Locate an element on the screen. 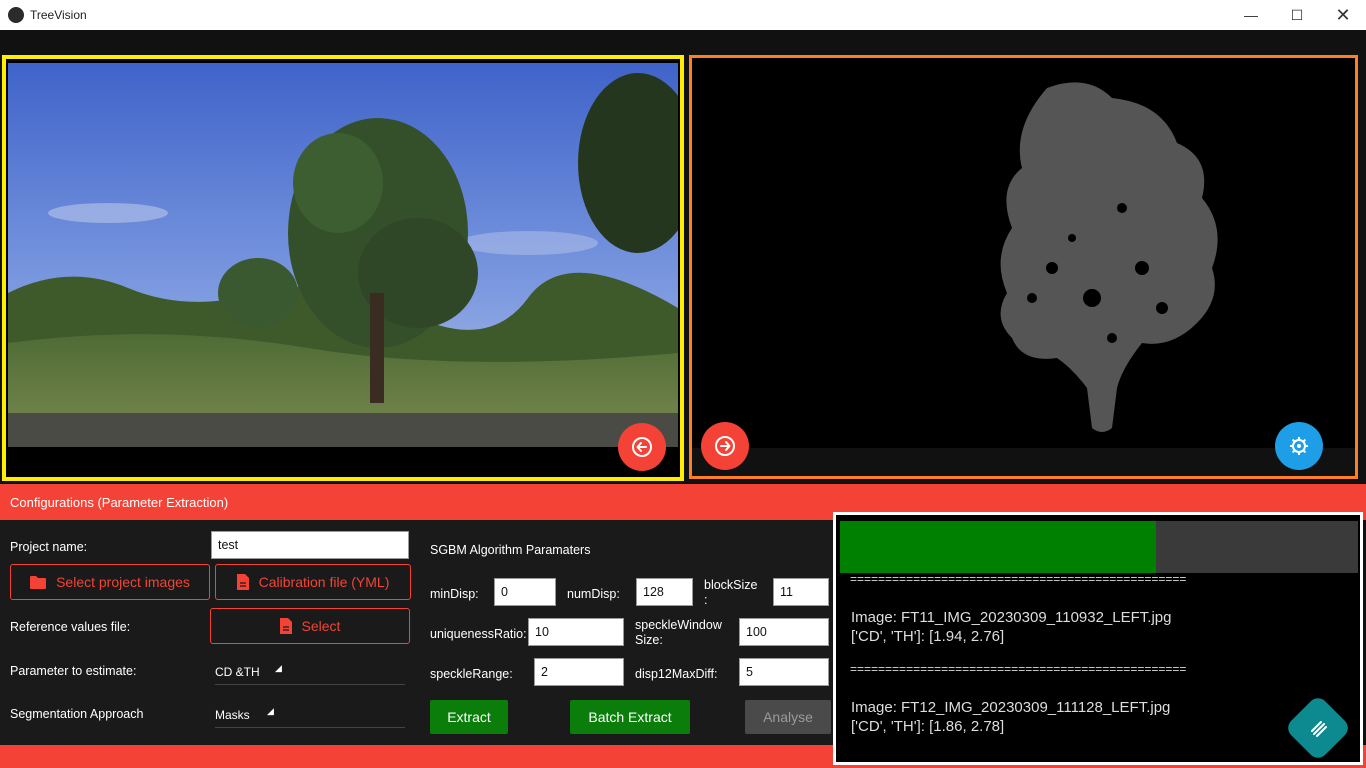 This screenshot has height=768, width=1366. specklerange-input: 2 is located at coordinates (579, 672).